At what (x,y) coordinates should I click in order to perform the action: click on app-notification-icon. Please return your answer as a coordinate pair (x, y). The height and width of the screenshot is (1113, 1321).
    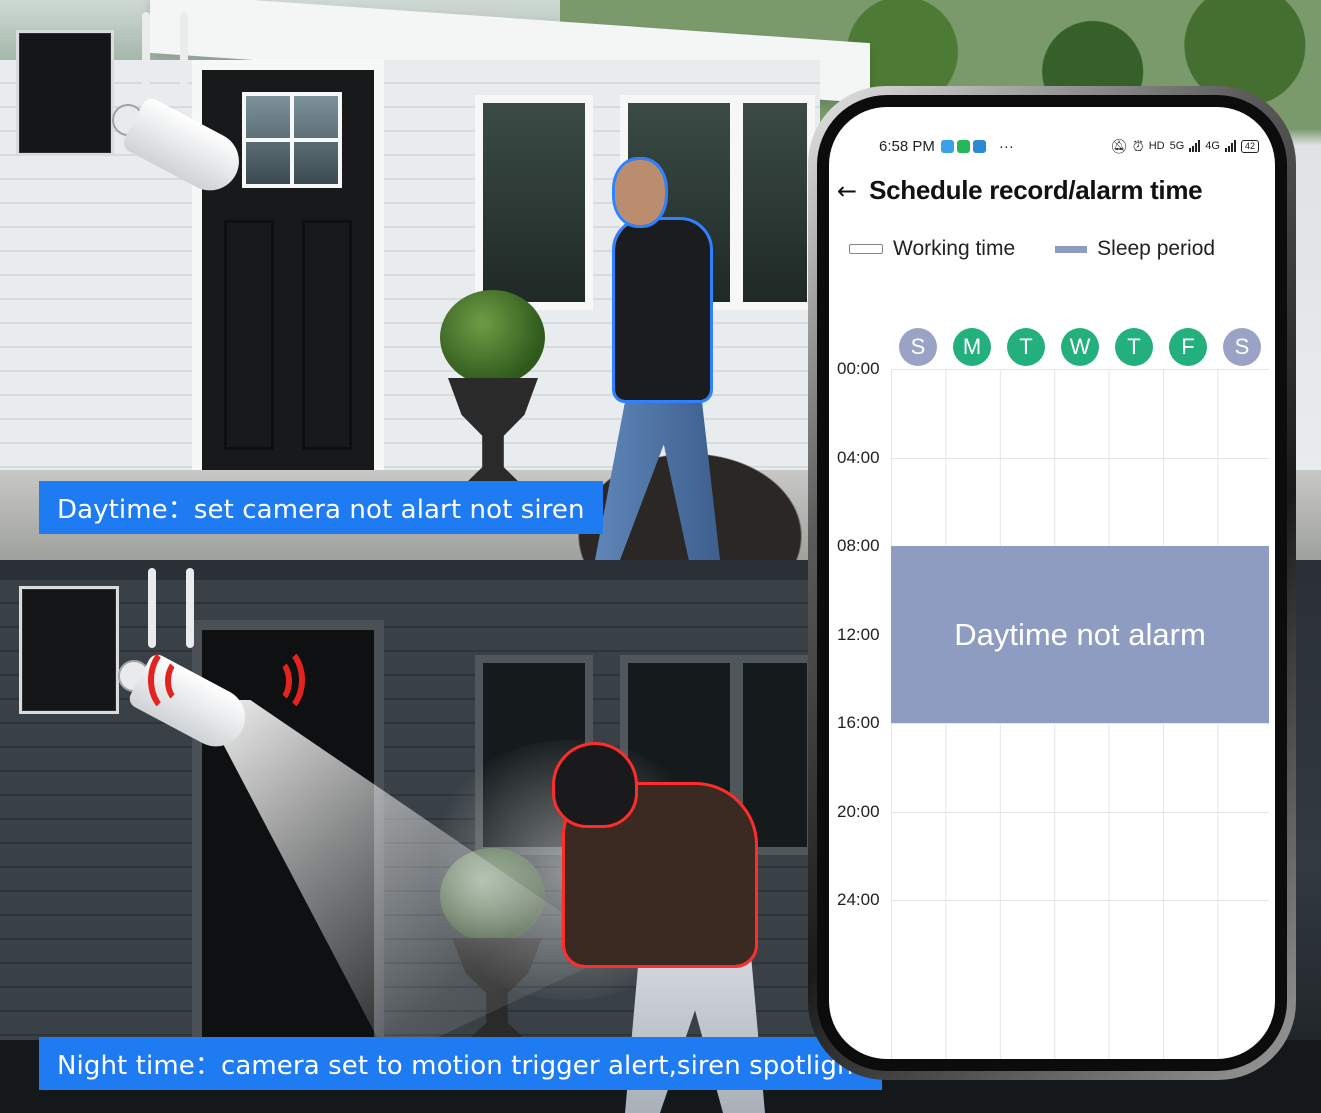
    Looking at the image, I should click on (947, 146).